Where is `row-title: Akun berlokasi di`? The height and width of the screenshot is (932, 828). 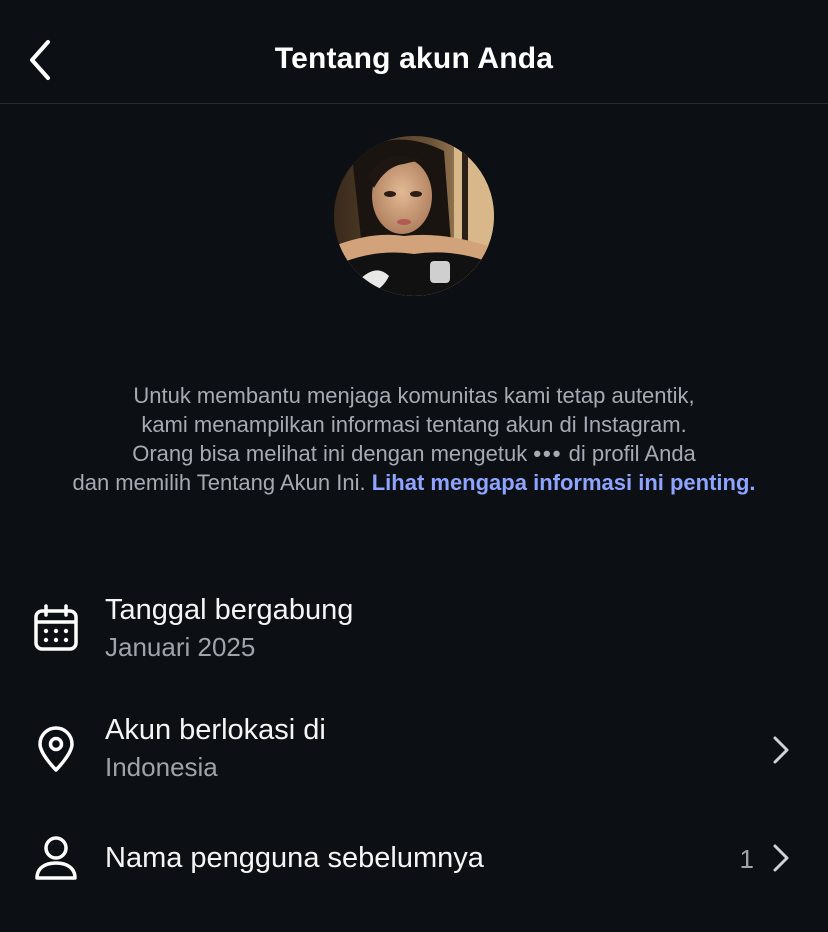 row-title: Akun berlokasi di is located at coordinates (215, 730).